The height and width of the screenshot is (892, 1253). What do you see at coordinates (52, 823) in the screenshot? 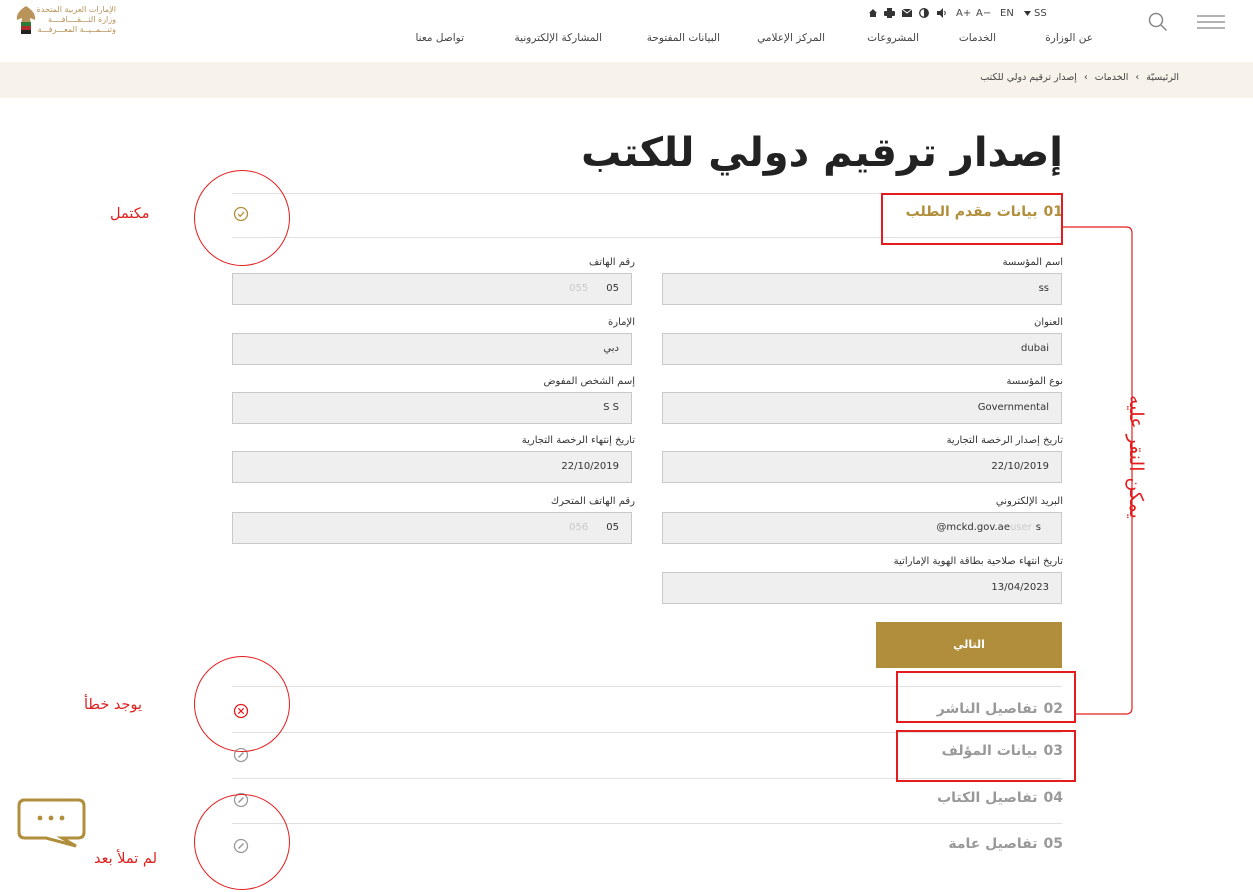
I see `chat-bubble-icon` at bounding box center [52, 823].